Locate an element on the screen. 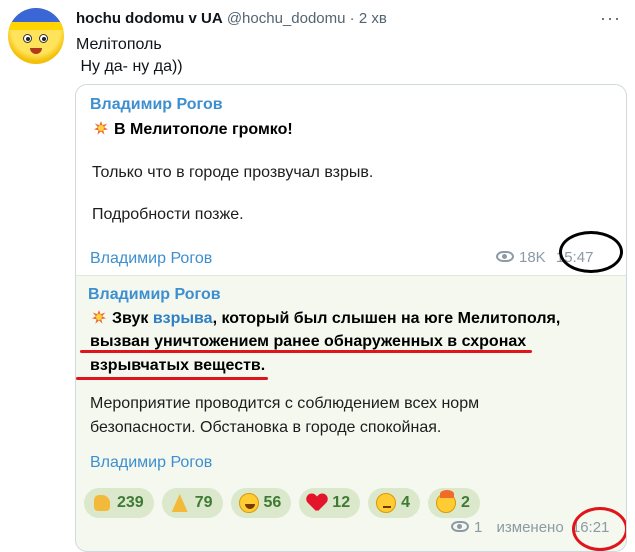  reaction-grinning-face: 56 is located at coordinates (261, 503).